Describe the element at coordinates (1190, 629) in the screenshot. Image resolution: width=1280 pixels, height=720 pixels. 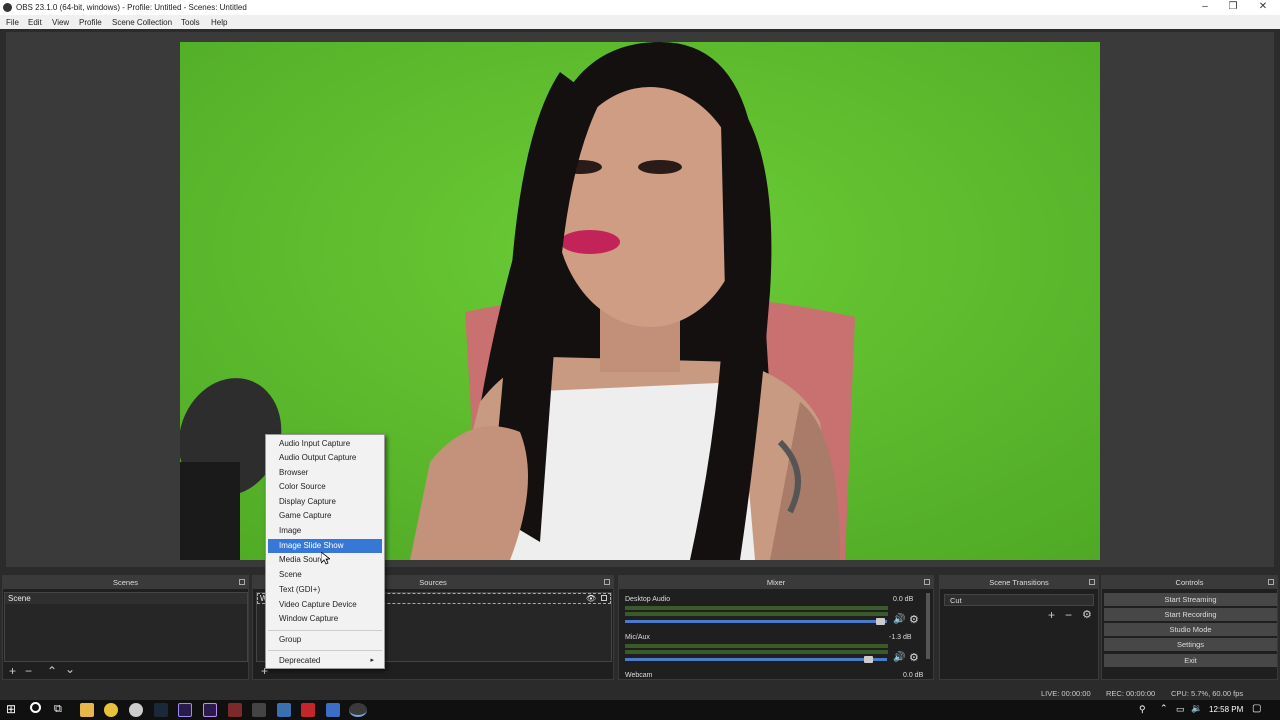
I see `studio-mode-button: Studio Mode` at that location.